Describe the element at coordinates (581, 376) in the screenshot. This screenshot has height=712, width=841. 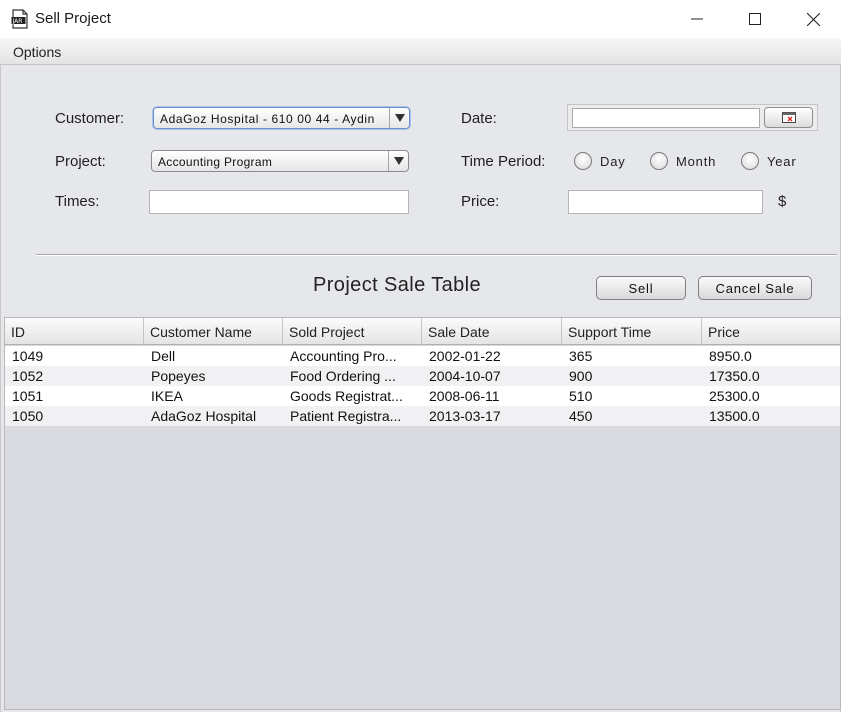
I see `cell-support-time: 900` at that location.